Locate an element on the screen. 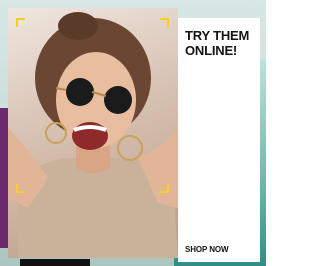 The height and width of the screenshot is (266, 320). headline: TRY THEM ONLINE! is located at coordinates (217, 43).